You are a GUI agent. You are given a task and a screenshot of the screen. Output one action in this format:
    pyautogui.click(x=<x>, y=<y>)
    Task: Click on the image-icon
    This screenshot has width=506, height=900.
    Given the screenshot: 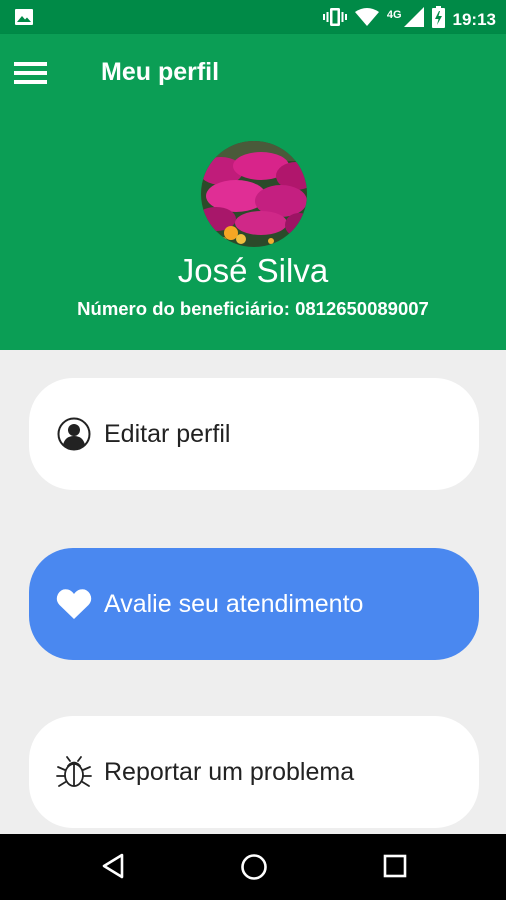 What is the action you would take?
    pyautogui.click(x=24, y=19)
    